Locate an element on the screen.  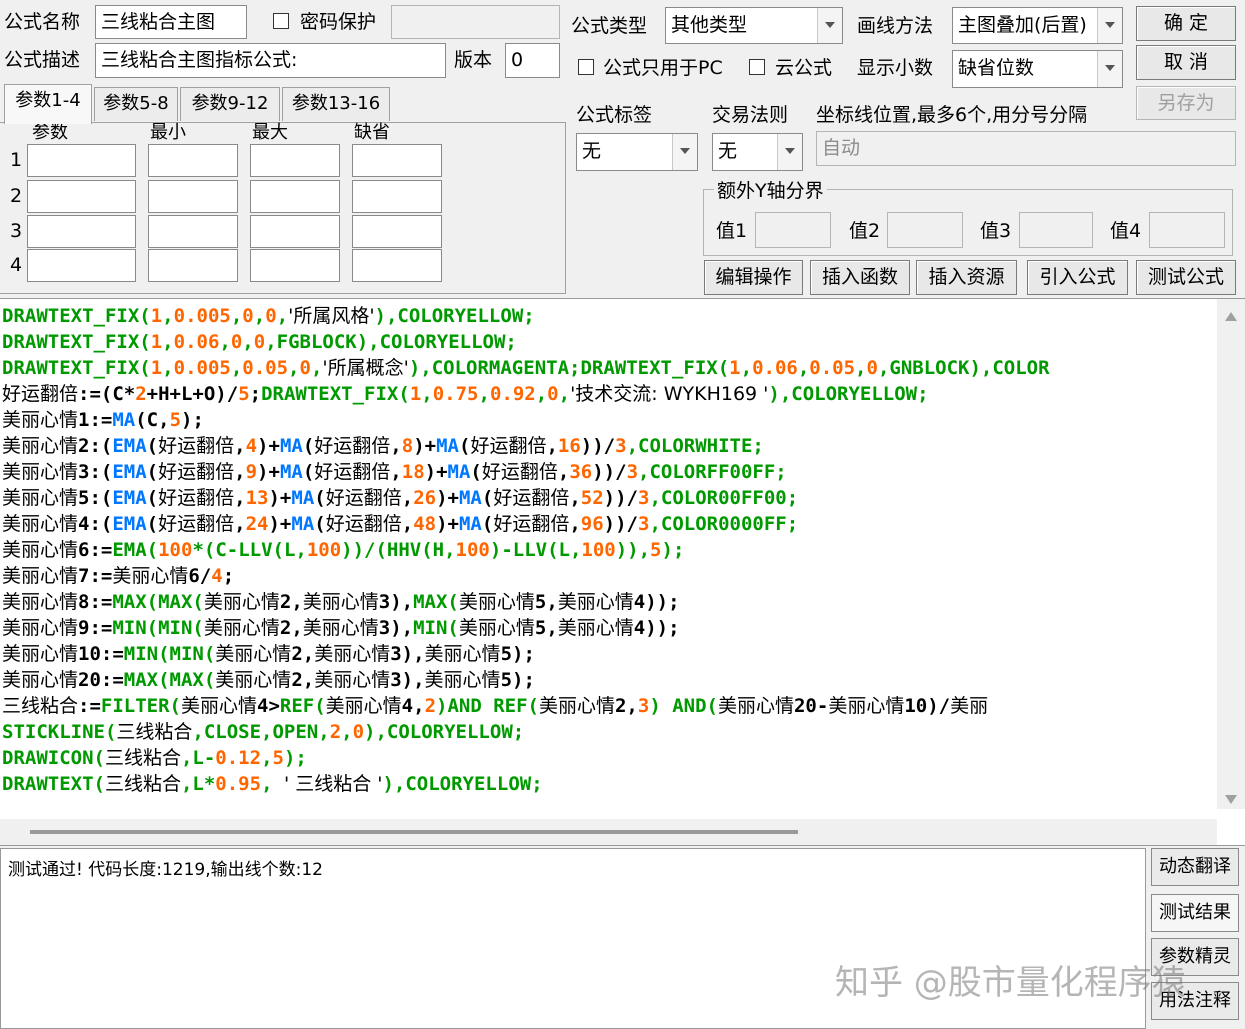
code-token: 100 is located at coordinates (472, 550).